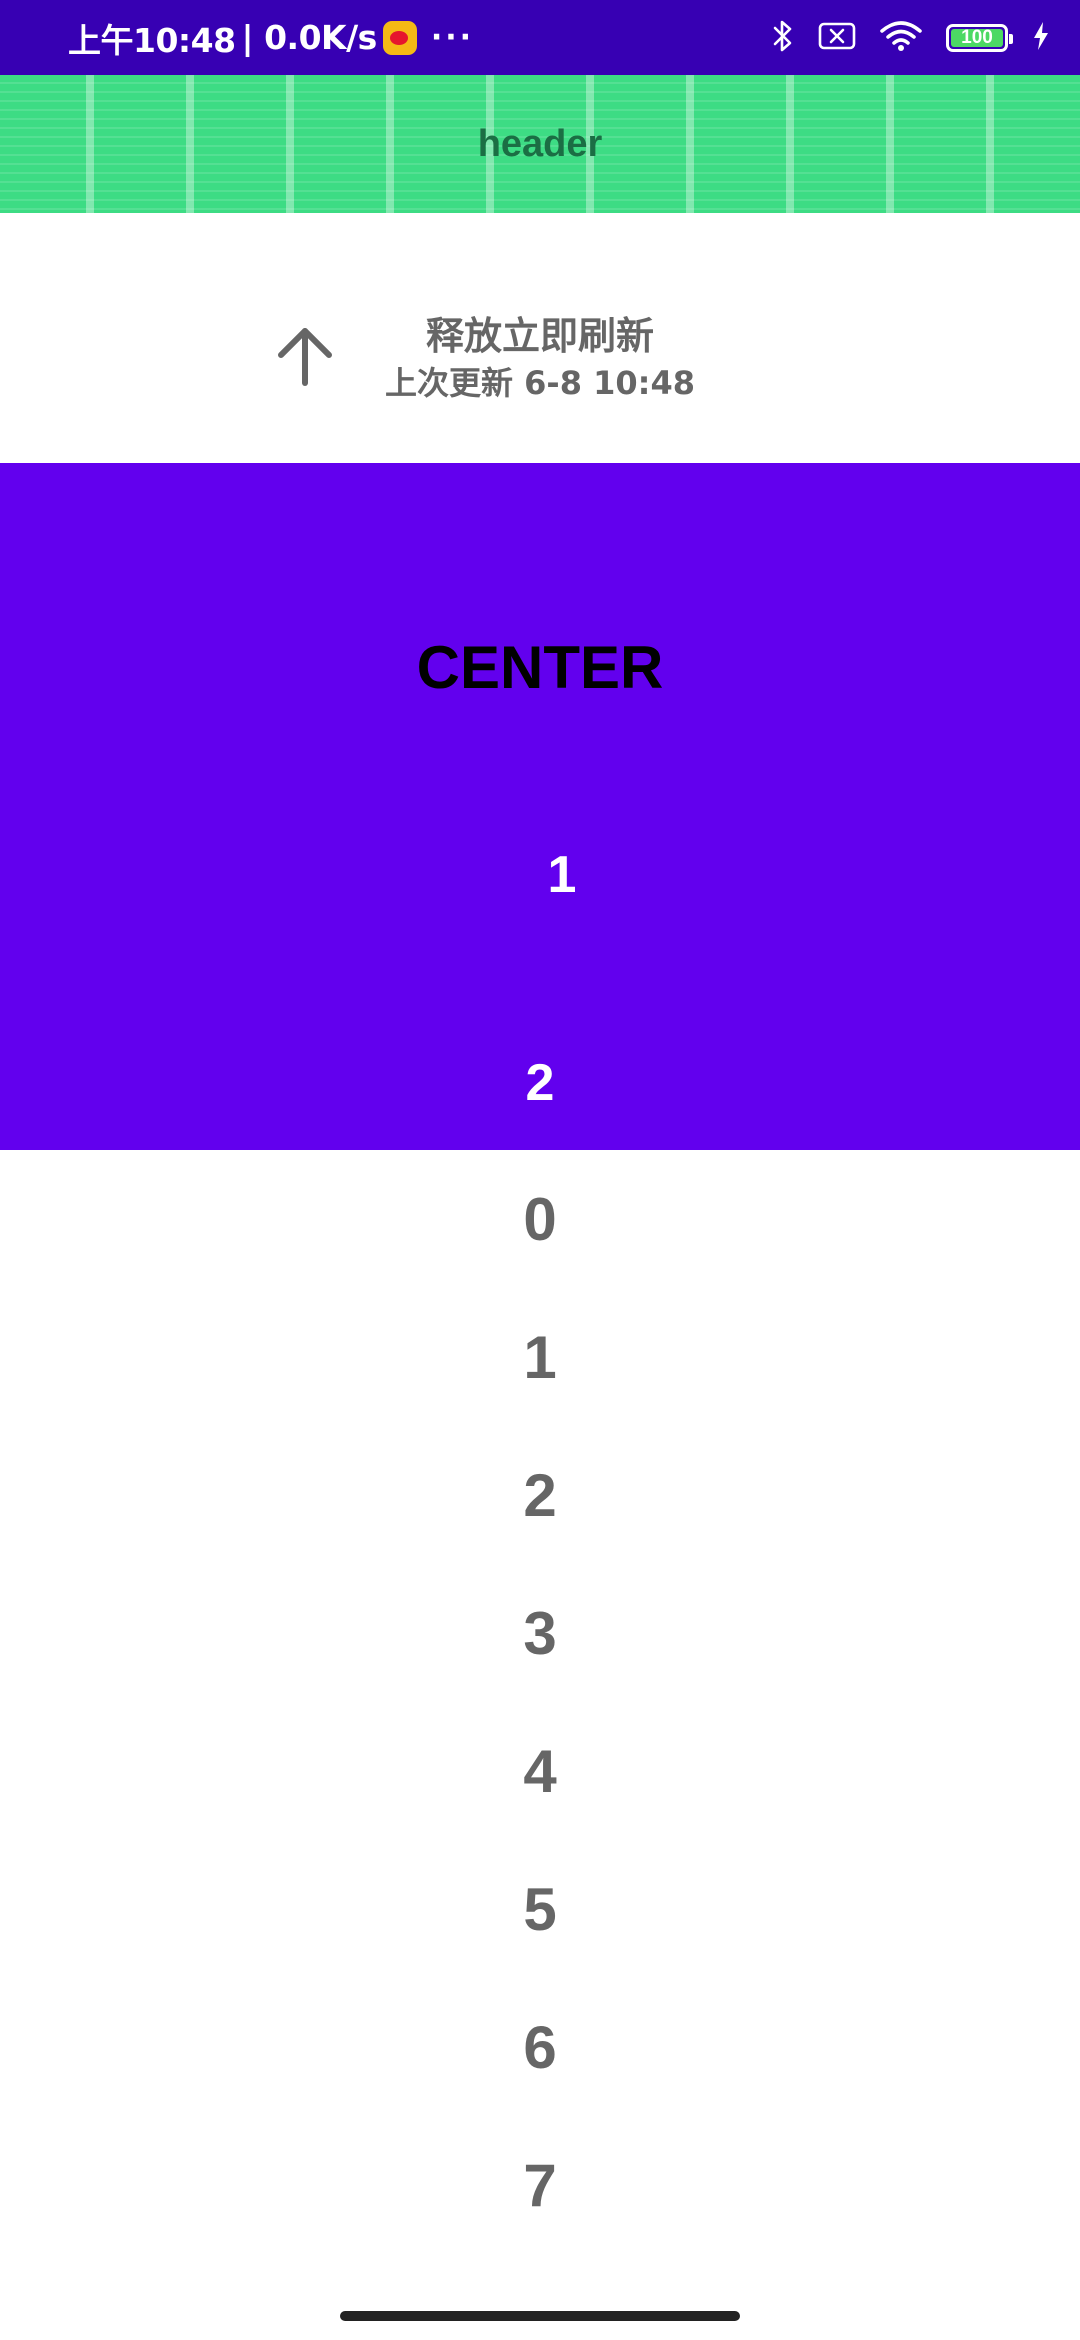  What do you see at coordinates (540, 667) in the screenshot?
I see `center-label: CENTER` at bounding box center [540, 667].